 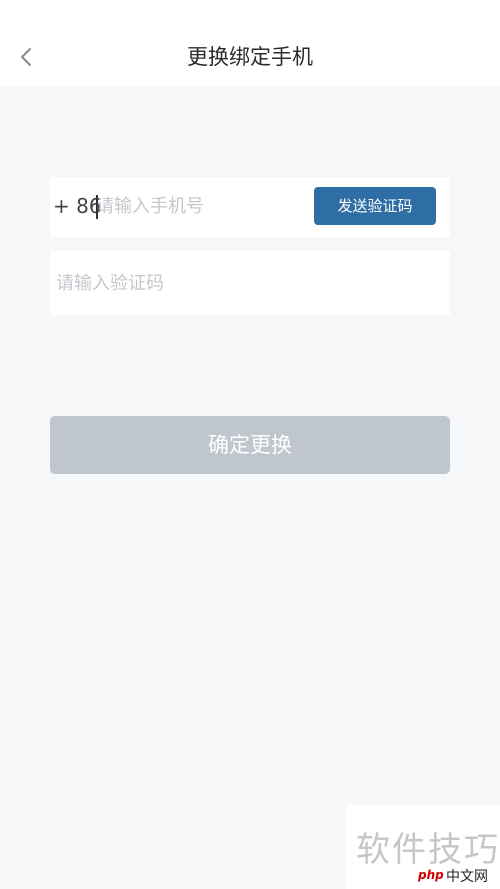 I want to click on code-row, so click(x=250, y=283).